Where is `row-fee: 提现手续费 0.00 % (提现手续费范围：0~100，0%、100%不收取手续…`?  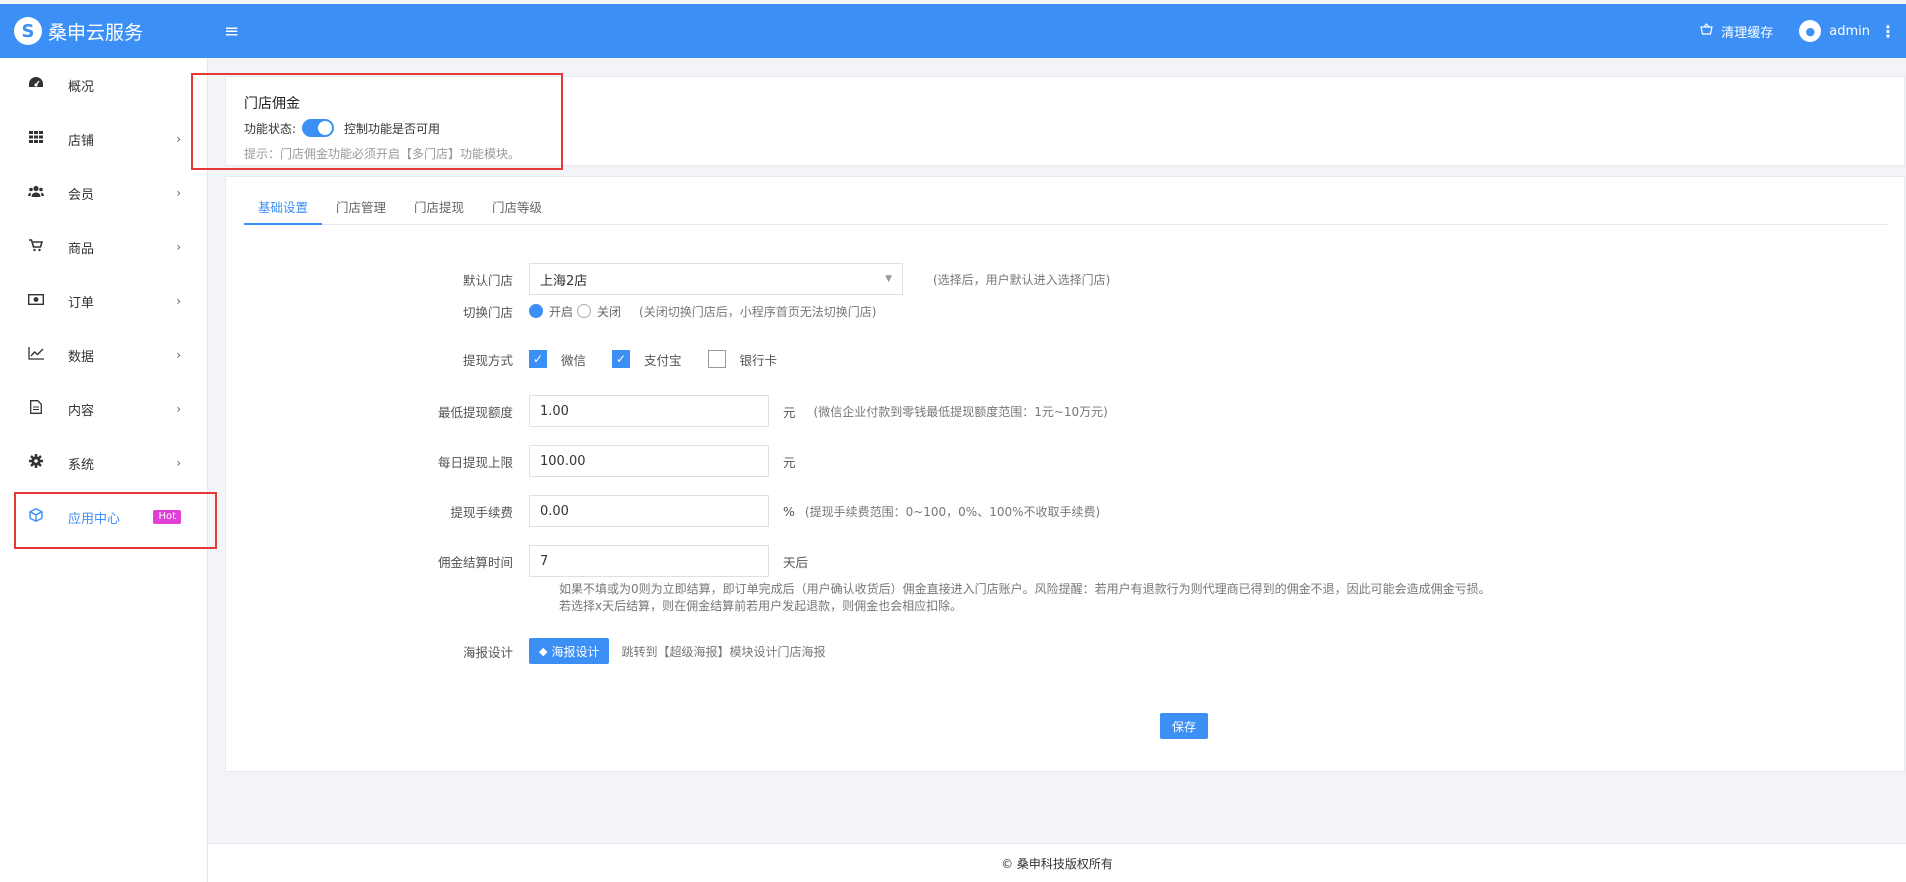 row-fee: 提现手续费 0.00 % (提现手续费范围：0~100，0%、100%不收取手续… is located at coordinates (1066, 511).